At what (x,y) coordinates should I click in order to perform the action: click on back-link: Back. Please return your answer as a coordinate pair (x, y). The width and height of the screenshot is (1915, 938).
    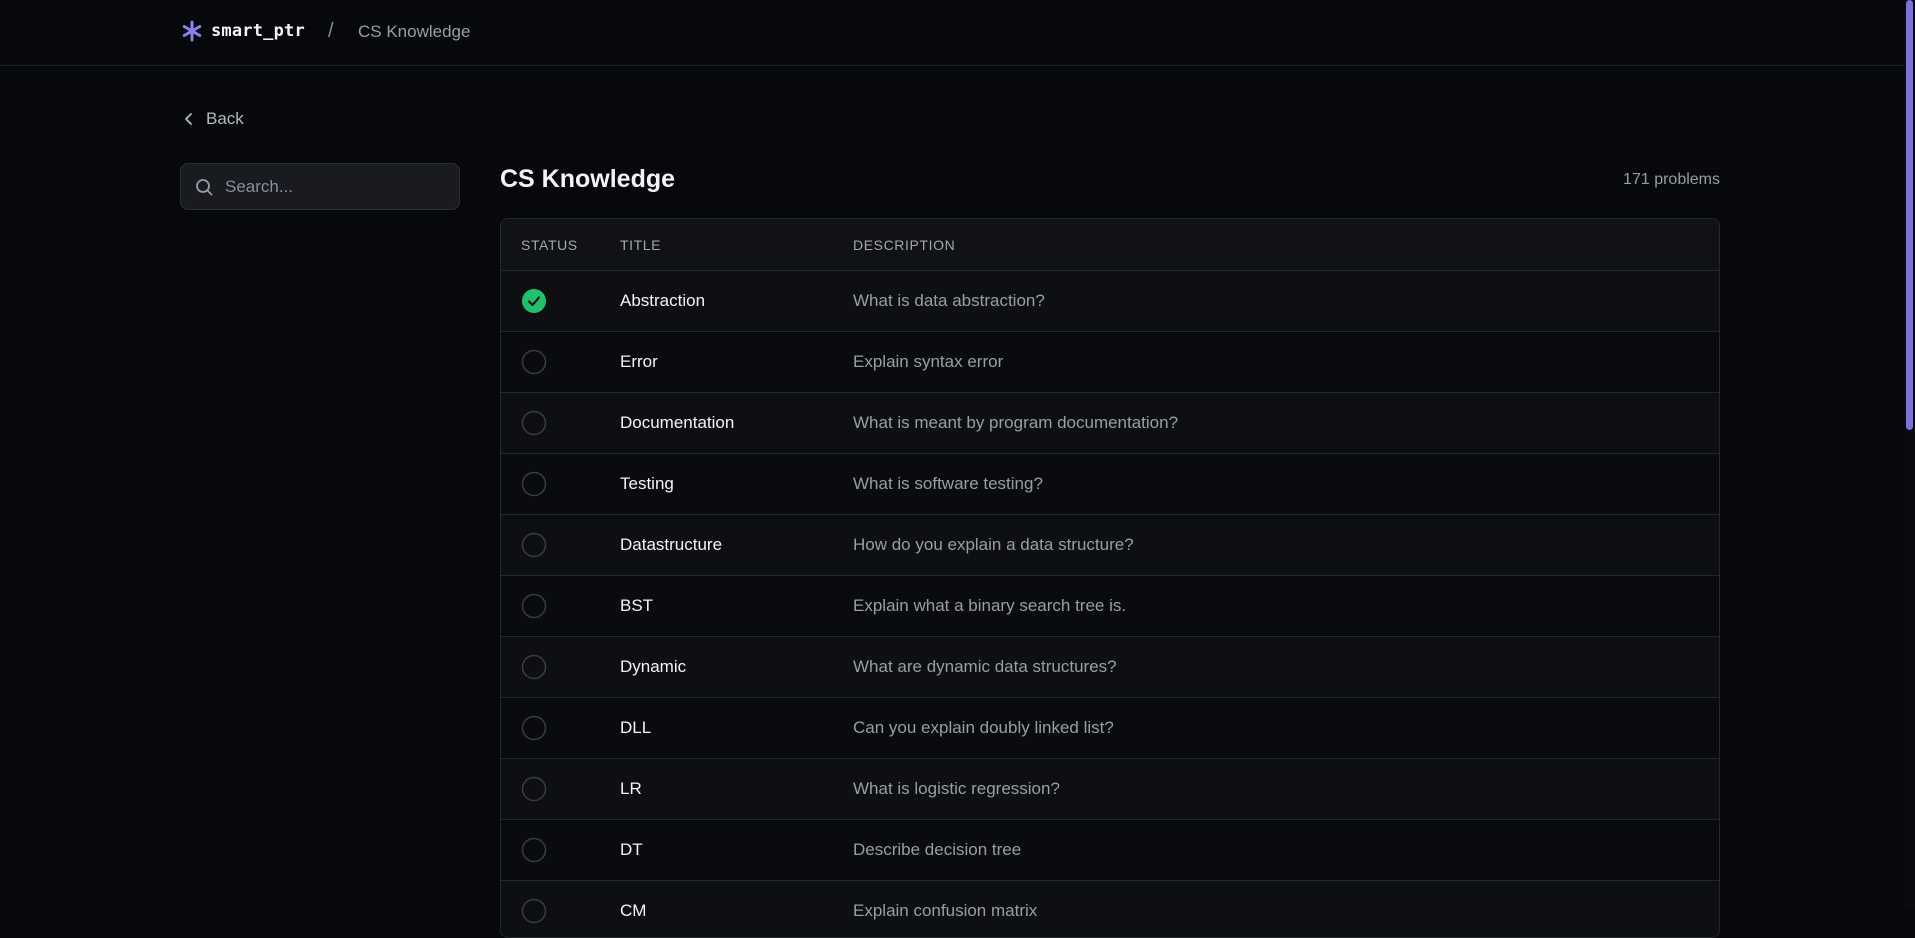
    Looking at the image, I should click on (213, 119).